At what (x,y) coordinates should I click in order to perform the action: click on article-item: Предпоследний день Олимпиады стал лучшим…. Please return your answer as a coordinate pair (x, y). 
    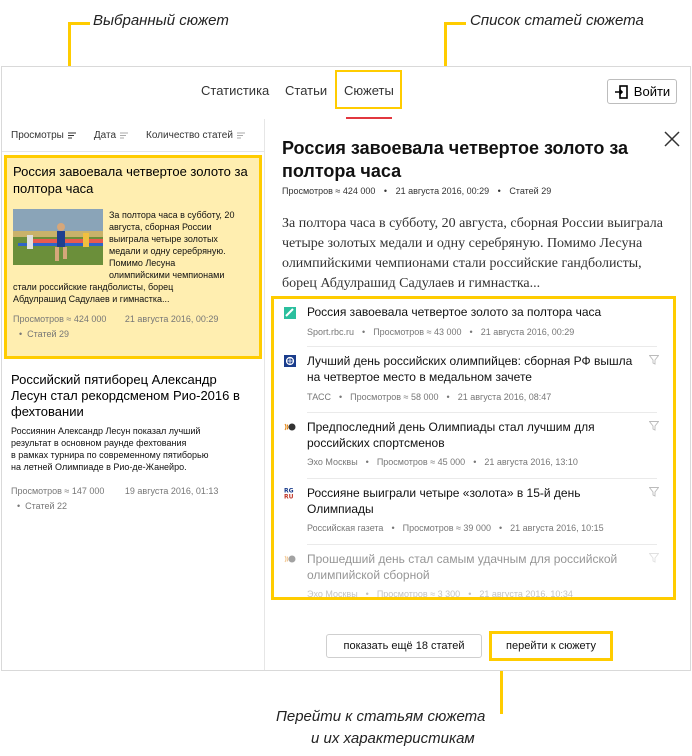
    Looking at the image, I should click on (473, 446).